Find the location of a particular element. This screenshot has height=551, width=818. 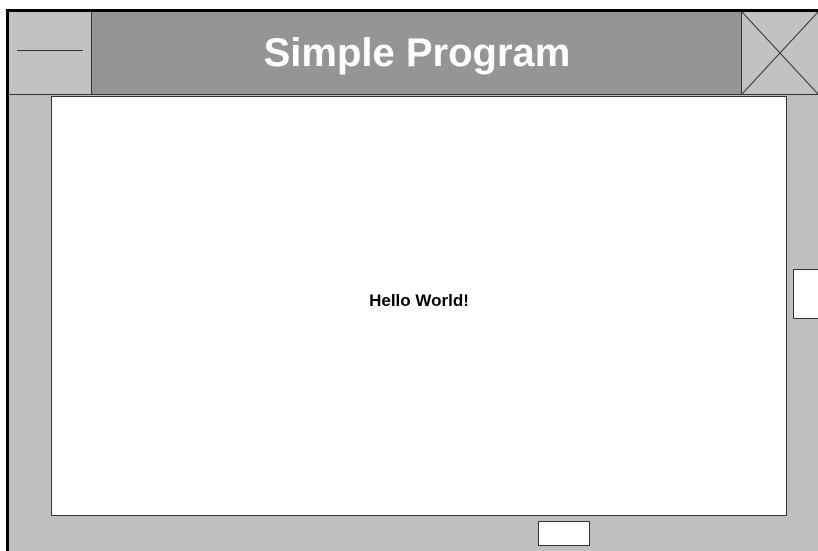

close-x-icon is located at coordinates (780, 53).